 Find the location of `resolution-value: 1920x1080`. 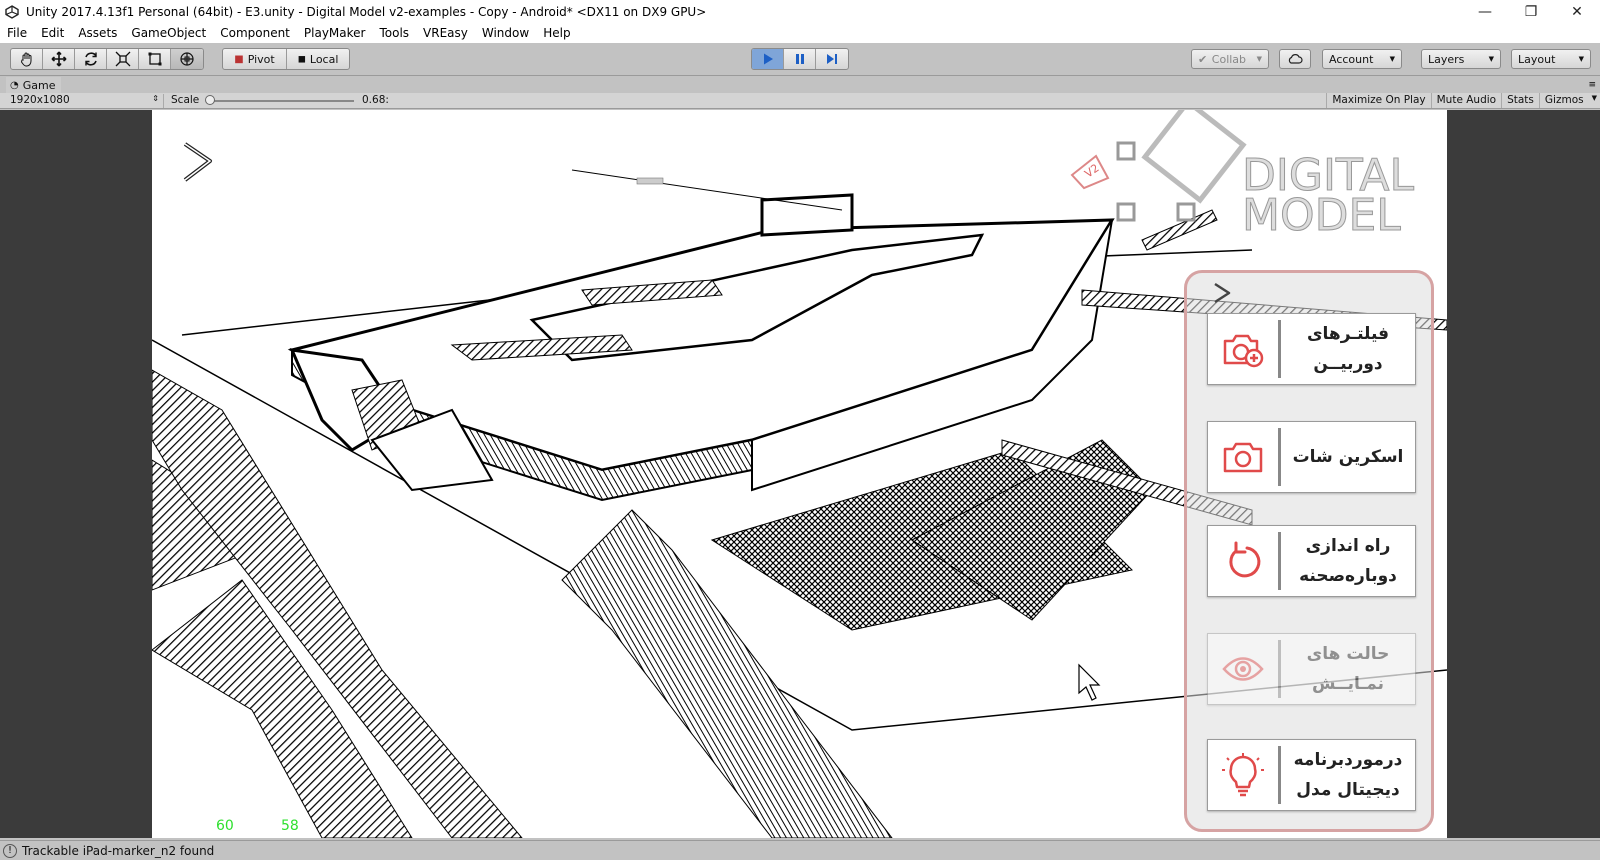

resolution-value: 1920x1080 is located at coordinates (40, 100).